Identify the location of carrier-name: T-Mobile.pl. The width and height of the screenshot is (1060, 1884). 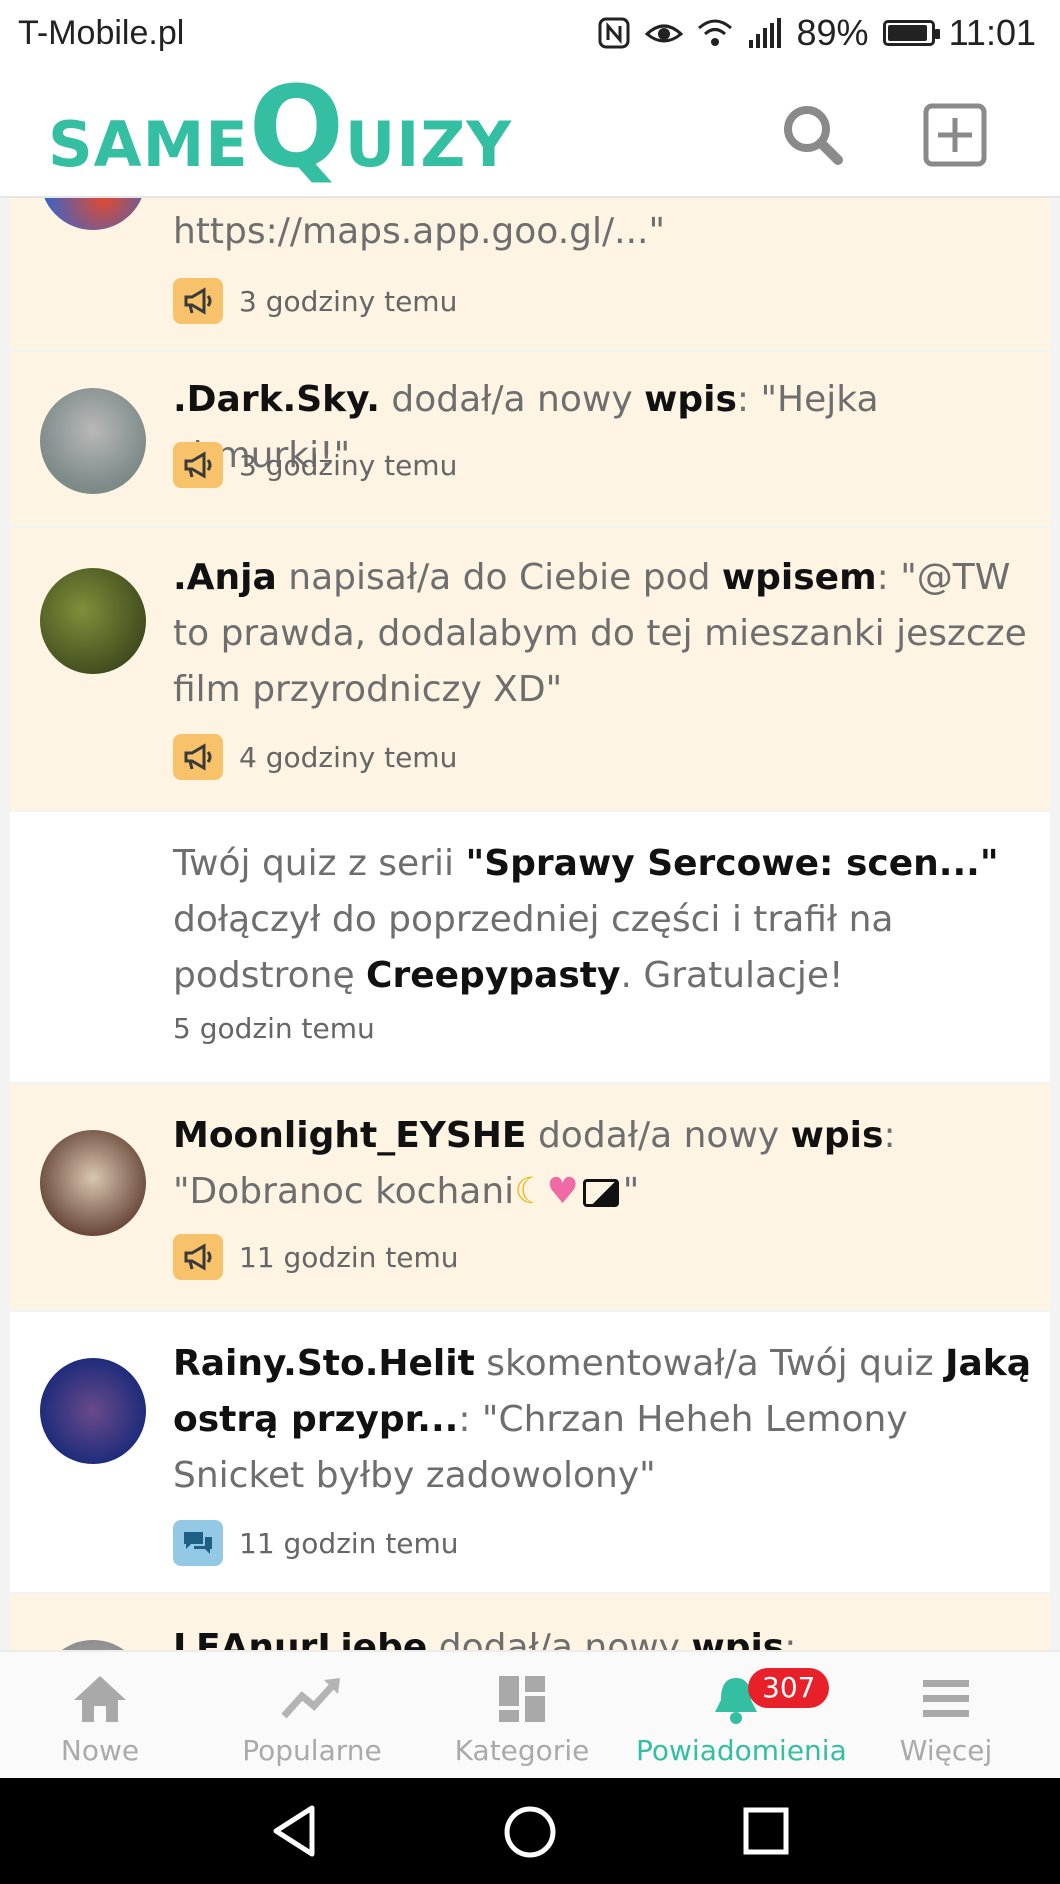
(101, 33).